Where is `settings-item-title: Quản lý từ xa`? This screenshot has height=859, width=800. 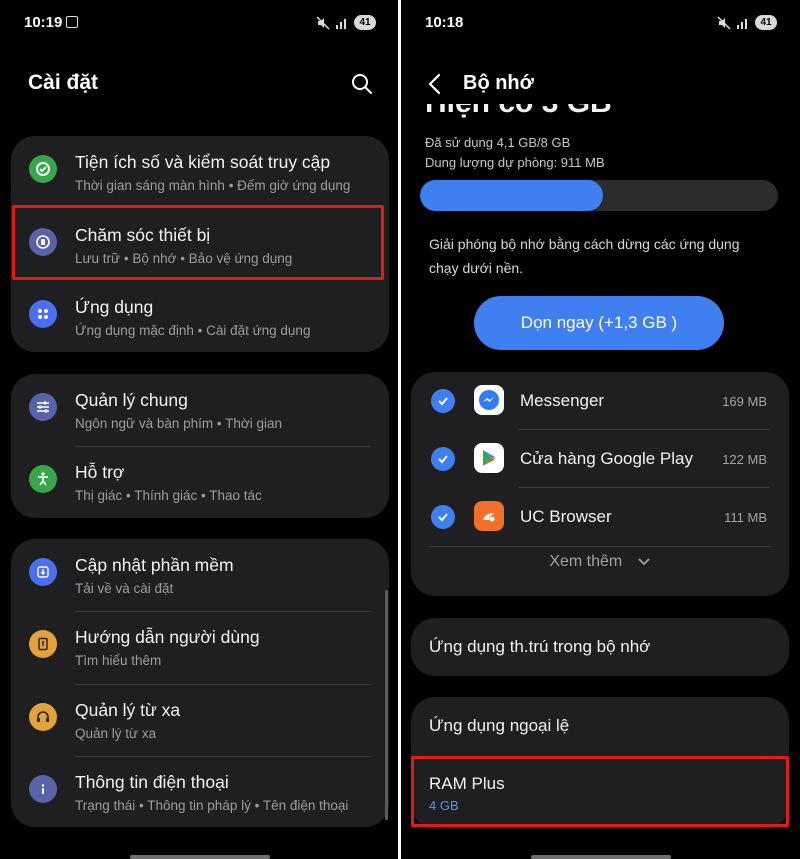 settings-item-title: Quản lý từ xa is located at coordinates (128, 710).